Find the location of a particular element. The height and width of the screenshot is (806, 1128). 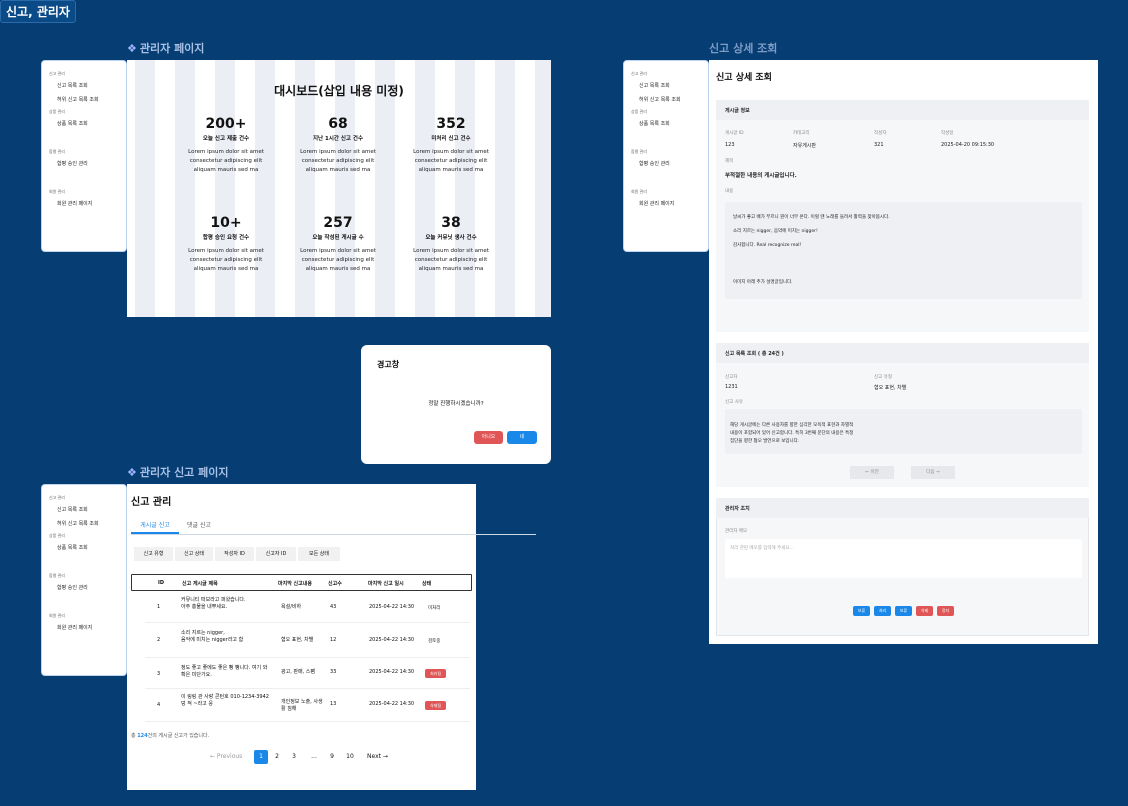

hold-button: 보류 is located at coordinates (861, 611).